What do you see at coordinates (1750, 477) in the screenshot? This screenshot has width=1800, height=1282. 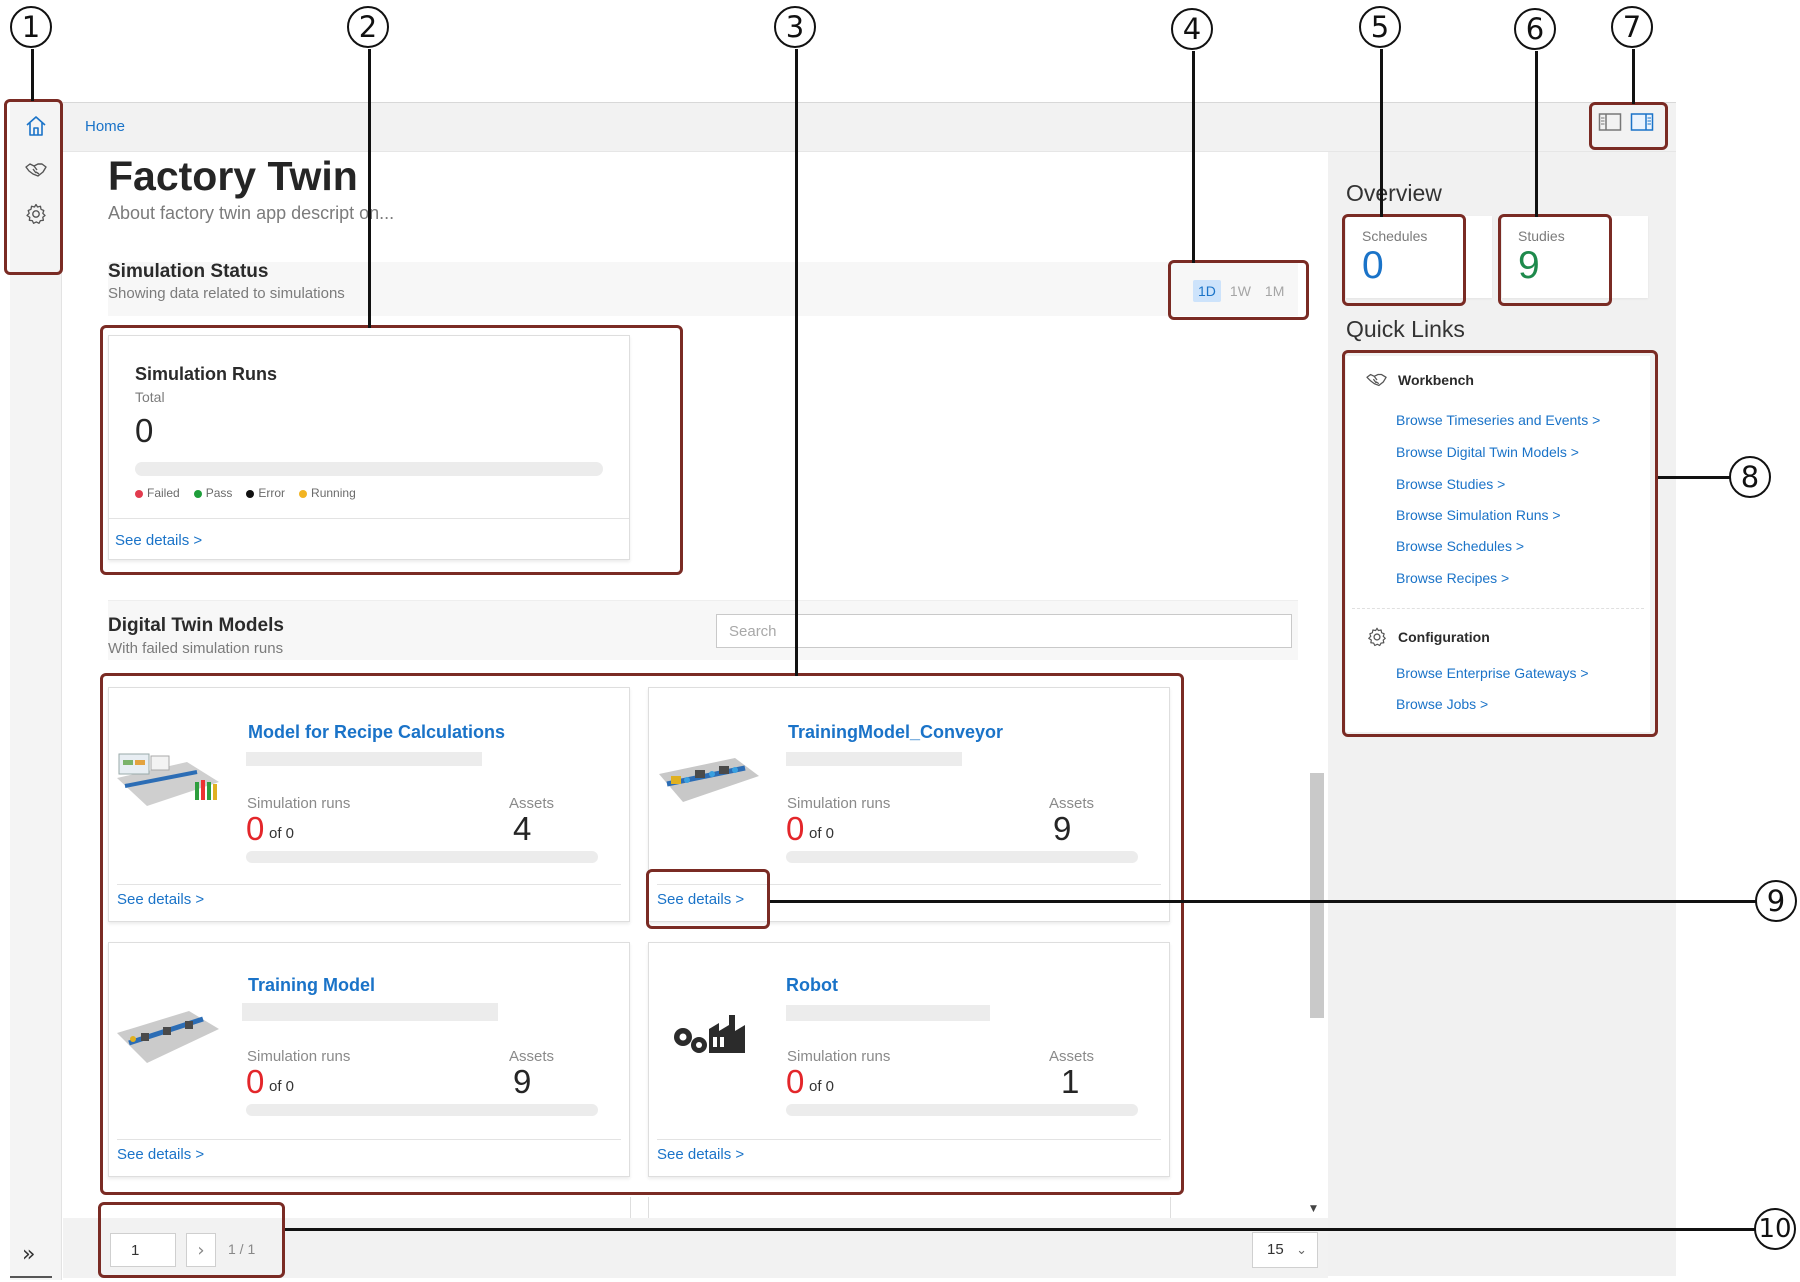 I see `callout-8: 8` at bounding box center [1750, 477].